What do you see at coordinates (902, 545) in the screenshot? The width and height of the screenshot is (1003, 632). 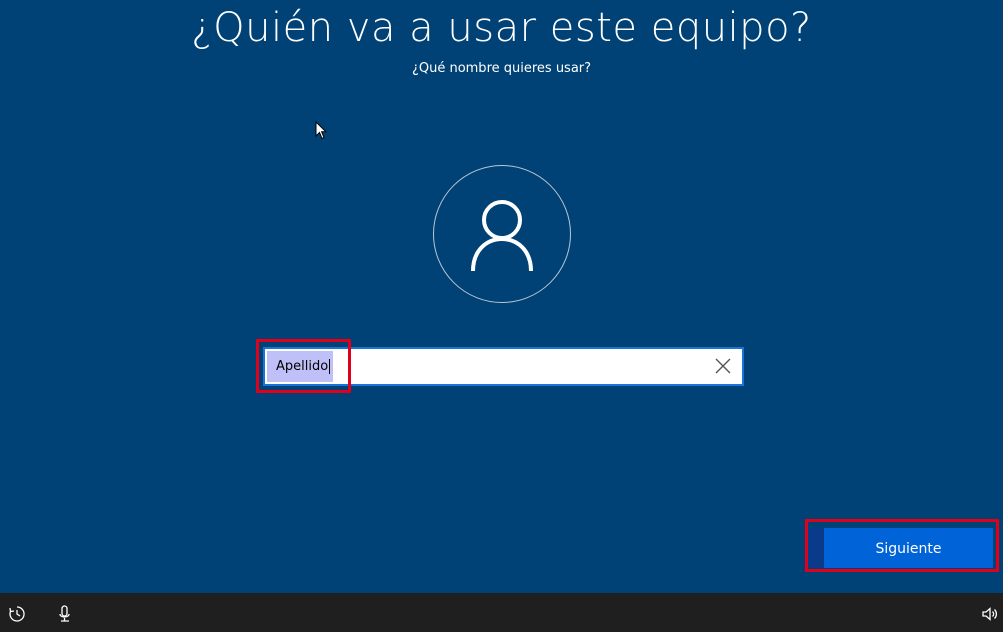 I see `annotation-highlight-next` at bounding box center [902, 545].